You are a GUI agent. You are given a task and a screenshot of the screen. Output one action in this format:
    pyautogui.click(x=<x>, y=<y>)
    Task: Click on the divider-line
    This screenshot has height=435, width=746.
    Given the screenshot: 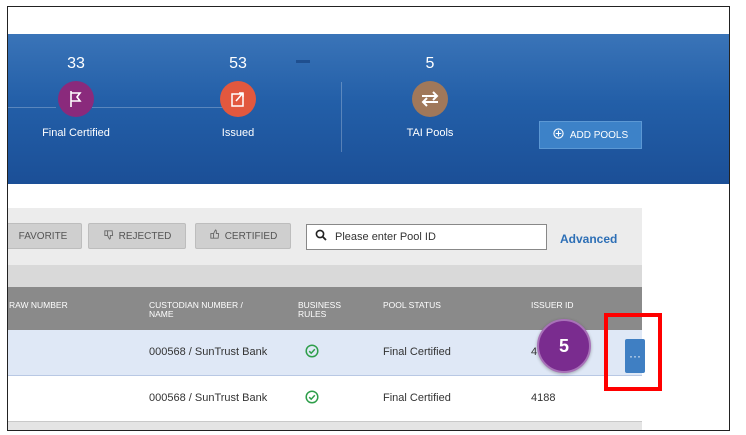 What is the action you would take?
    pyautogui.click(x=341, y=117)
    